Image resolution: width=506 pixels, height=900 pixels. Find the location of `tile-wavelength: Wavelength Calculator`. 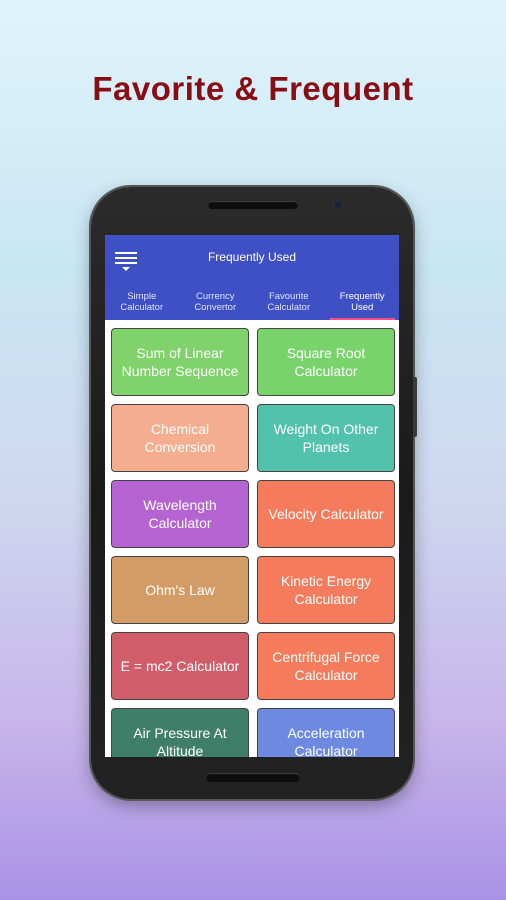

tile-wavelength: Wavelength Calculator is located at coordinates (180, 514).